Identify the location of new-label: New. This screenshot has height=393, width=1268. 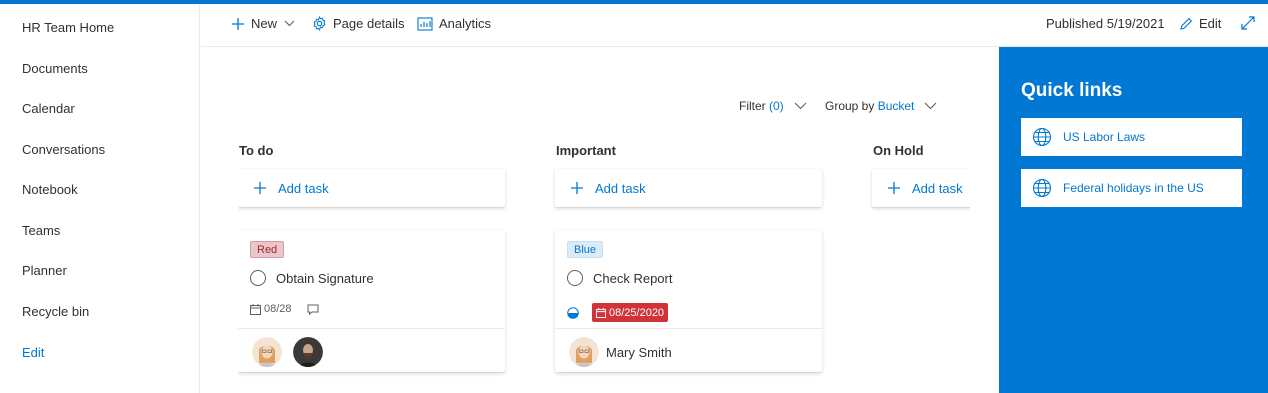
(264, 23).